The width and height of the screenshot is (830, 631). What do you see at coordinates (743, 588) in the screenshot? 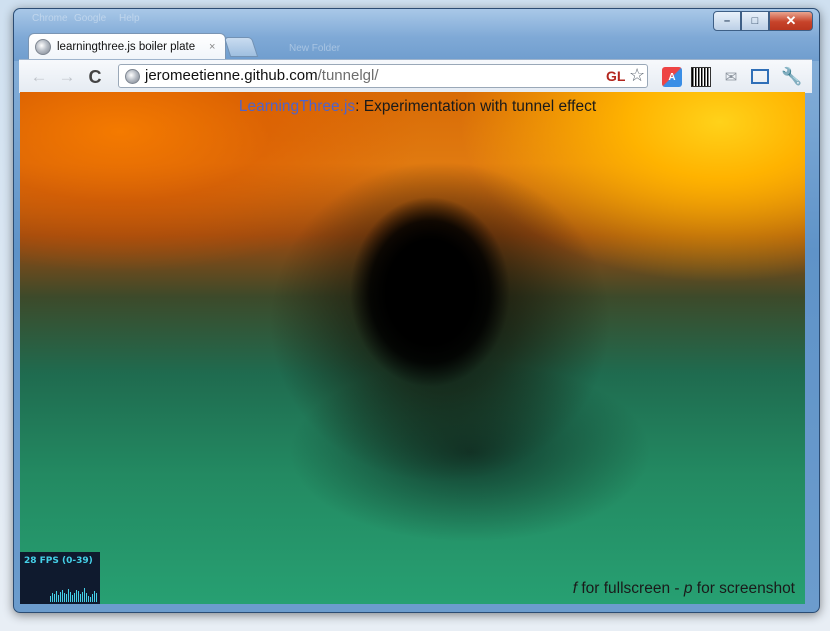
I see `hint-text-p: for screenshot` at bounding box center [743, 588].